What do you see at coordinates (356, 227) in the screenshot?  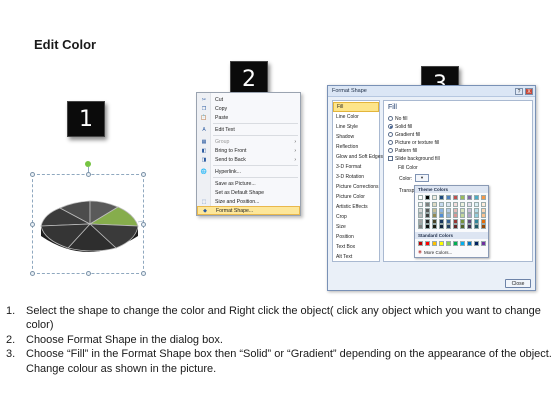 I see `nav-item-size: Size` at bounding box center [356, 227].